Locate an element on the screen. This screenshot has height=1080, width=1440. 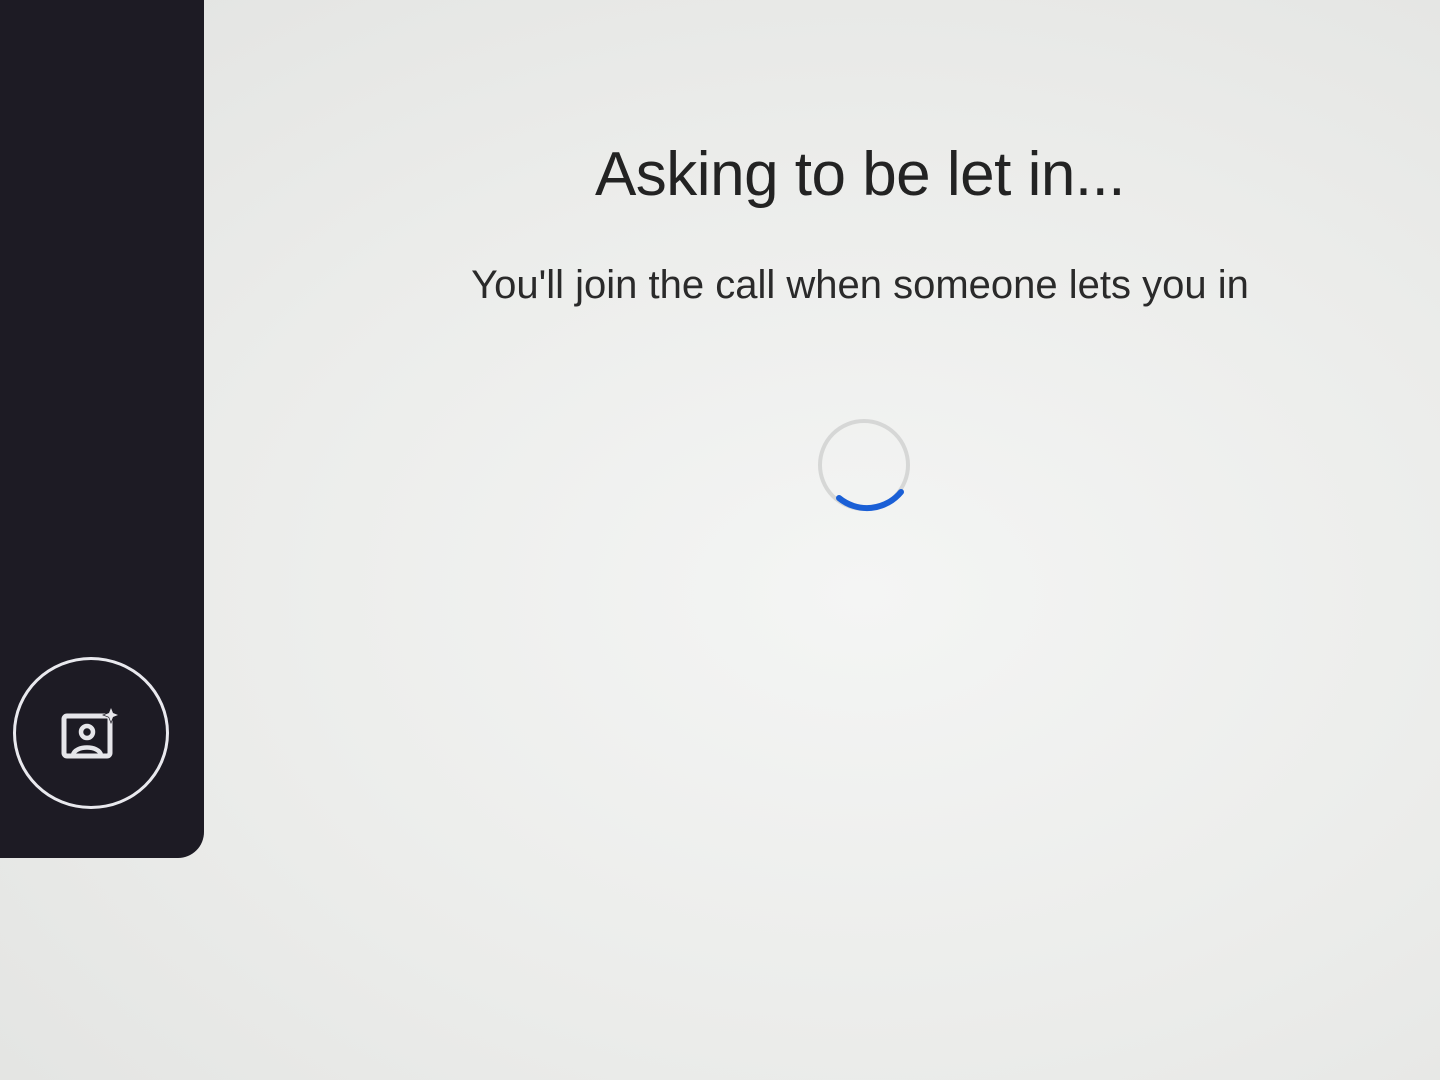
apply-visual-effects-button is located at coordinates (91, 733).